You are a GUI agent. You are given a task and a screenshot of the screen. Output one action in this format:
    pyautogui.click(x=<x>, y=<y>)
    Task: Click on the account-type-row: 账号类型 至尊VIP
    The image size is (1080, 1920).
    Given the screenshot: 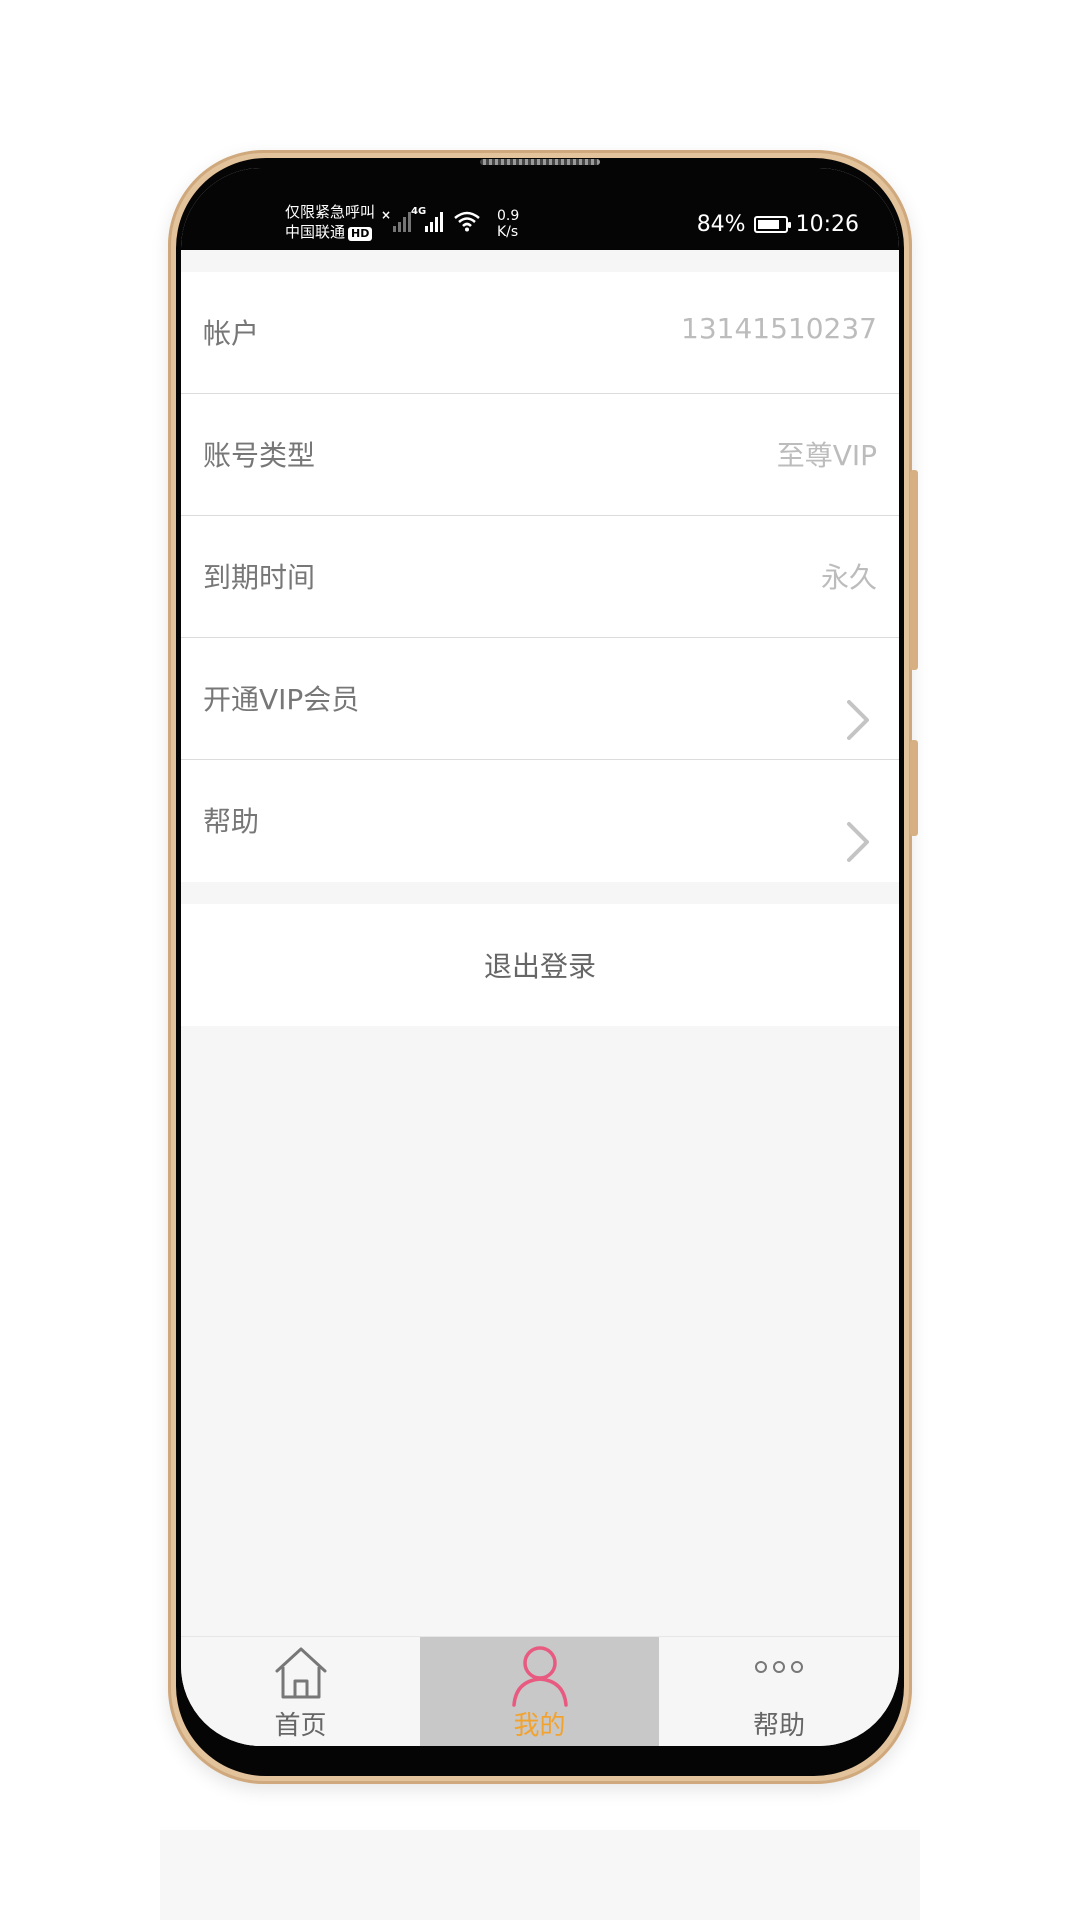 What is the action you would take?
    pyautogui.click(x=540, y=455)
    